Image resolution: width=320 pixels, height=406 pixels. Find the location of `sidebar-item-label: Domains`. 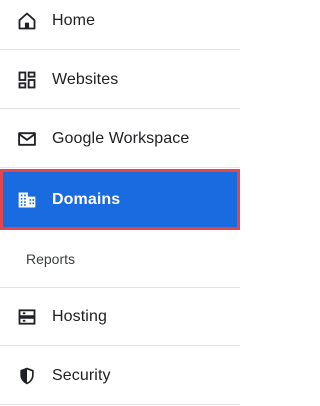

sidebar-item-label: Domains is located at coordinates (86, 199).